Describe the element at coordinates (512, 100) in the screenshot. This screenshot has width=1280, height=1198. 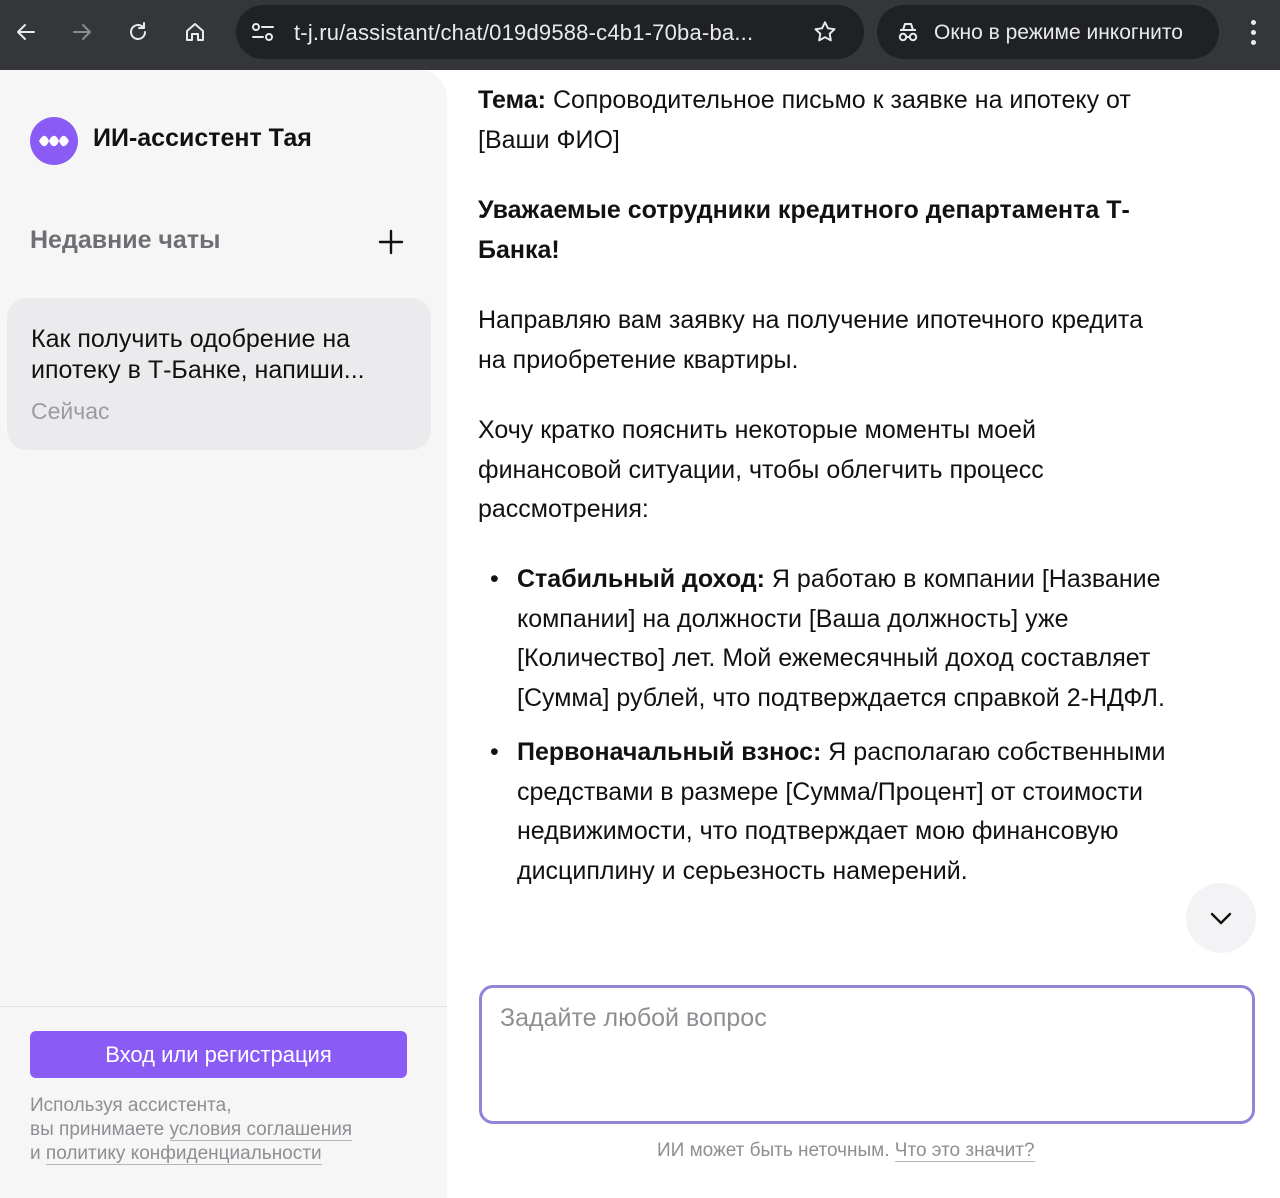
I see `subject-label: Тема:` at that location.